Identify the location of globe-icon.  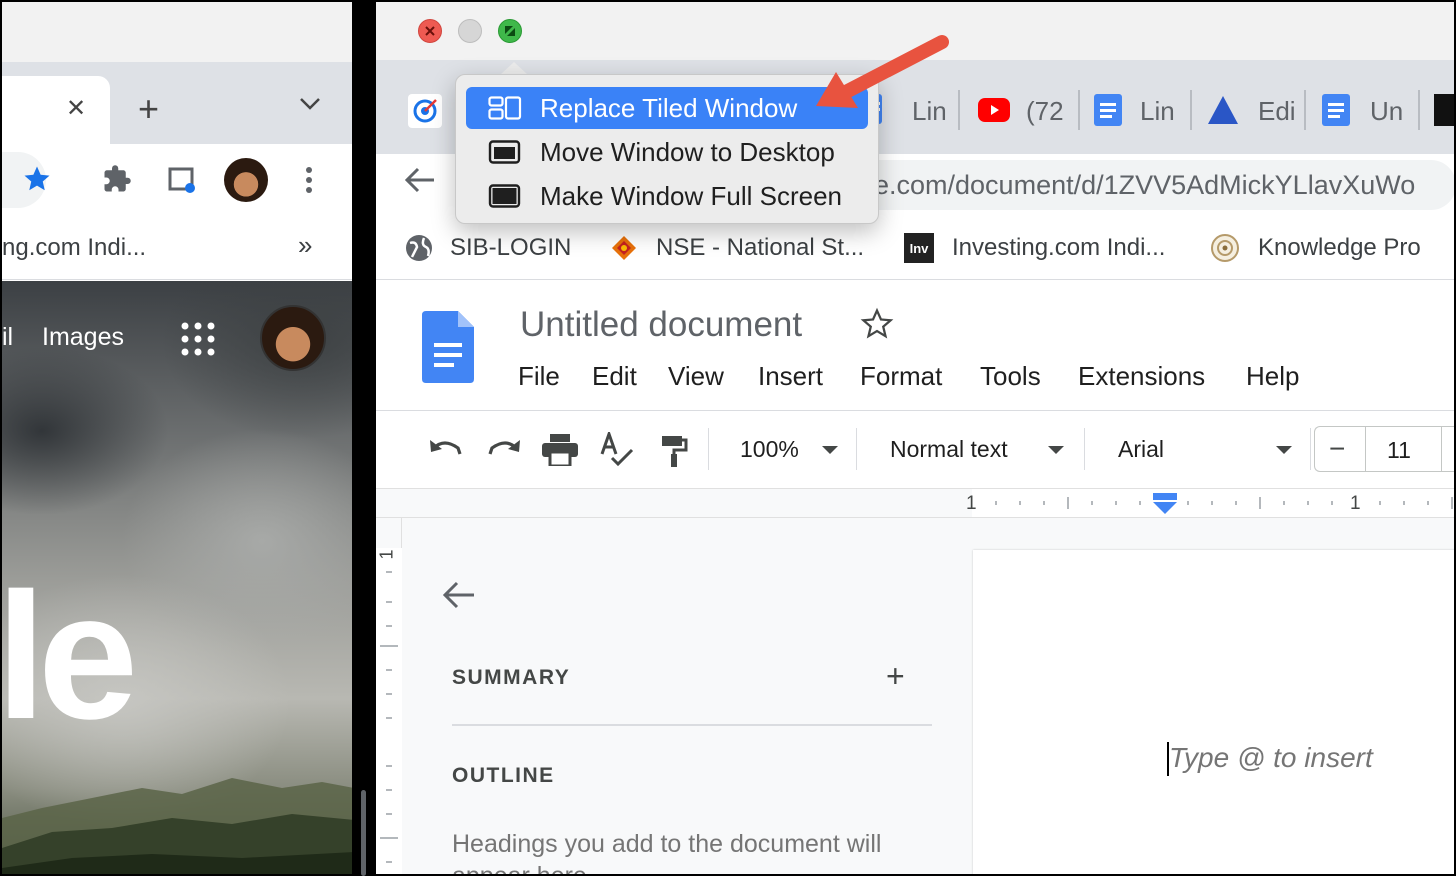
(419, 248).